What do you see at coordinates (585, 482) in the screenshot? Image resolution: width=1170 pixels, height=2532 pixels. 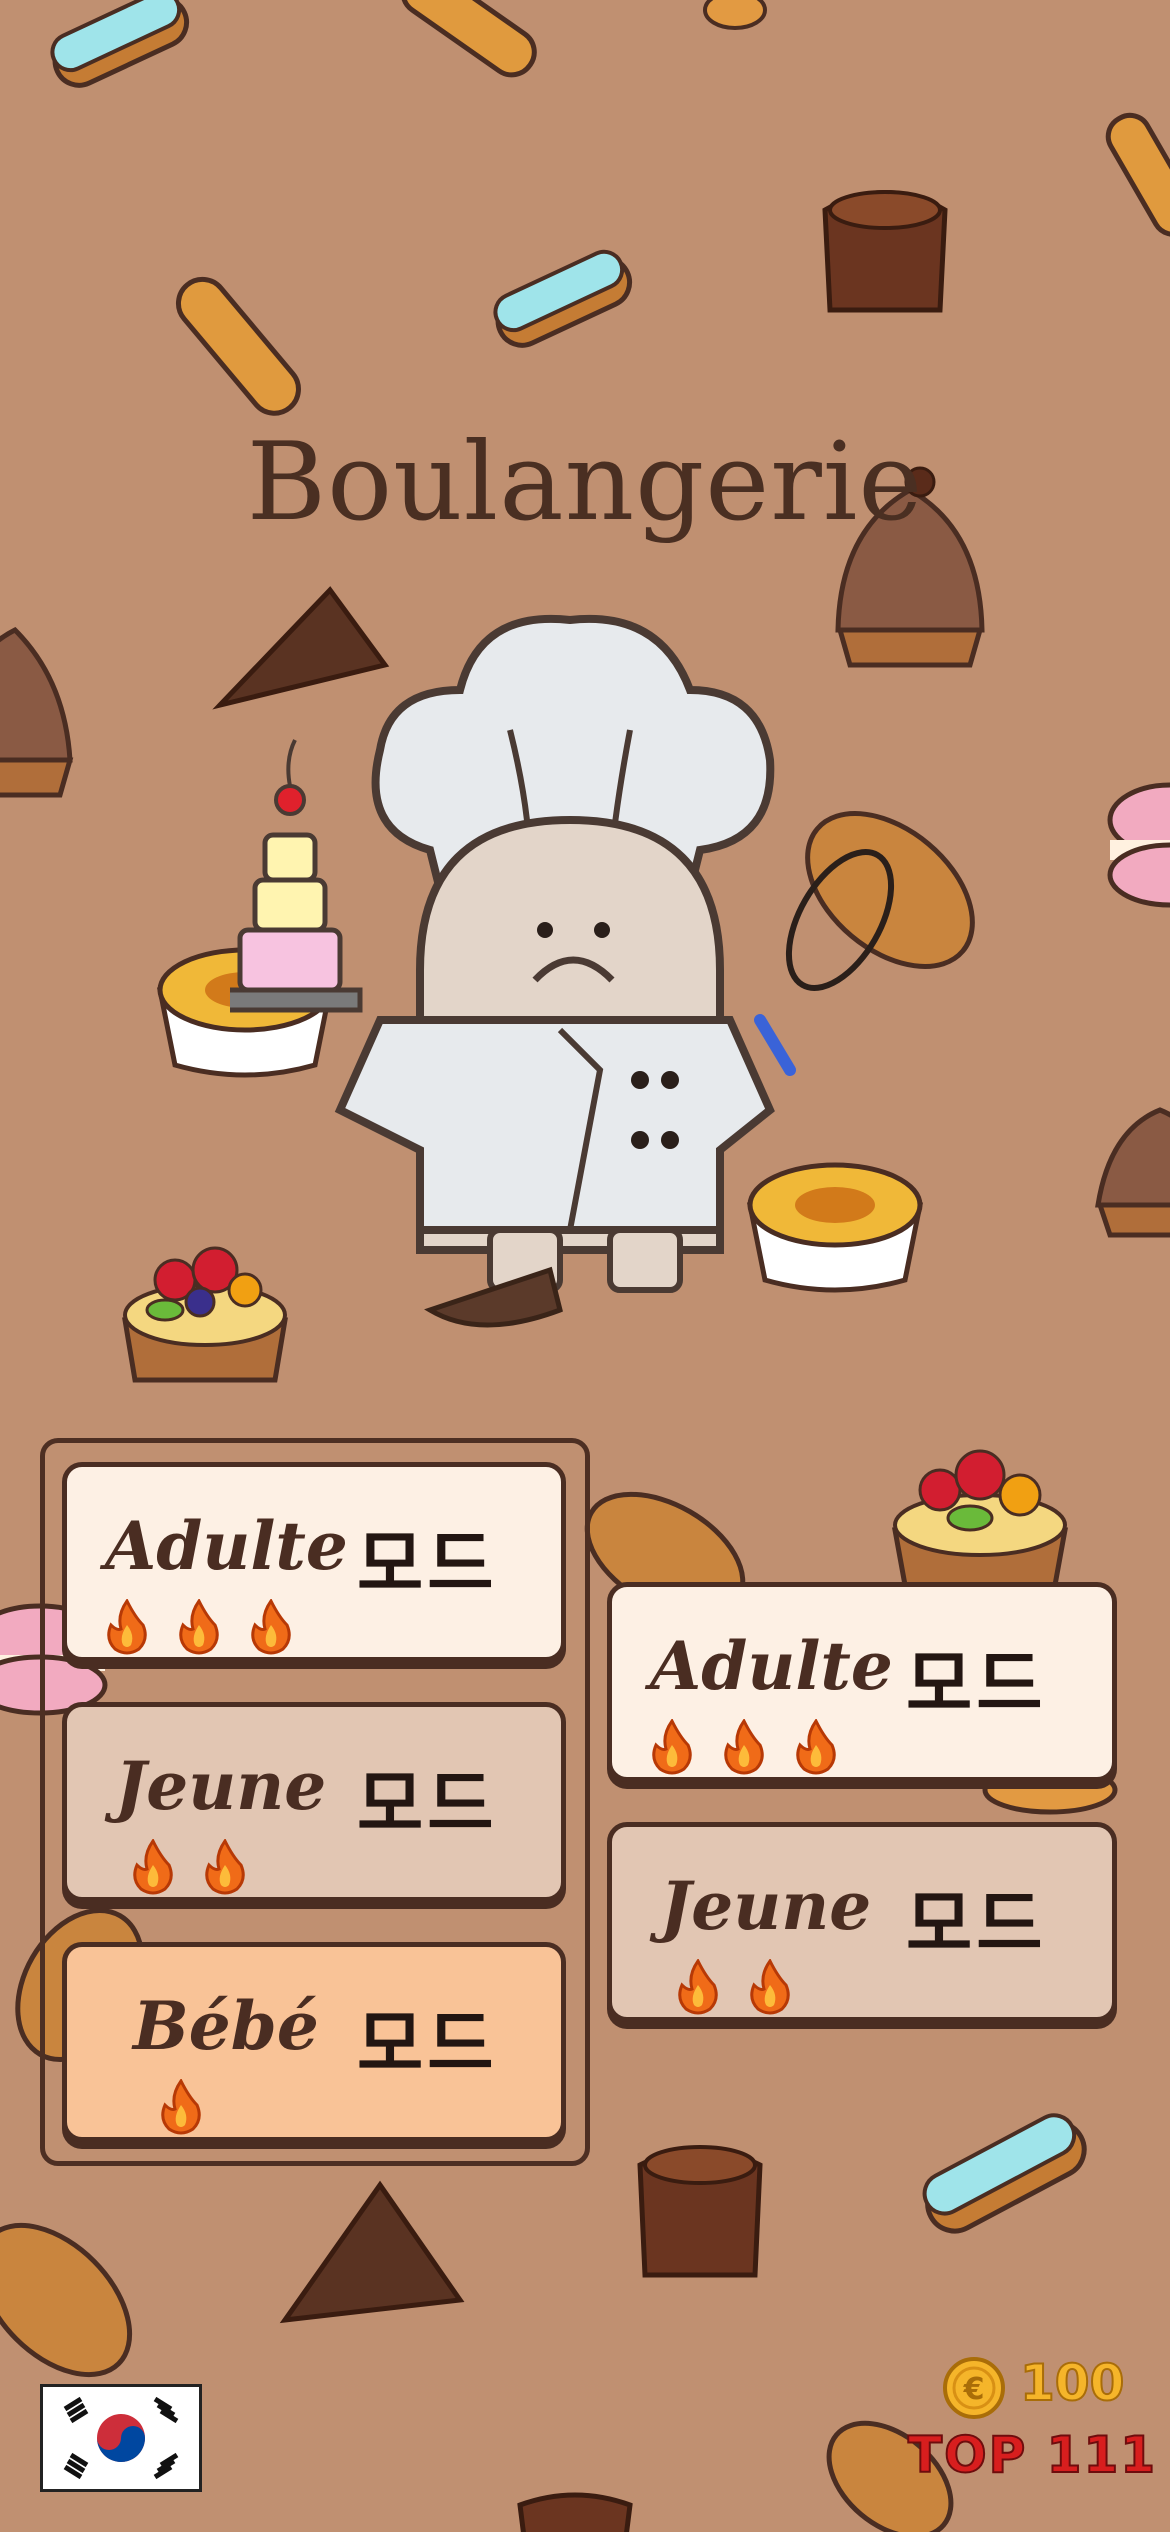 I see `game-title: Boulangerie` at bounding box center [585, 482].